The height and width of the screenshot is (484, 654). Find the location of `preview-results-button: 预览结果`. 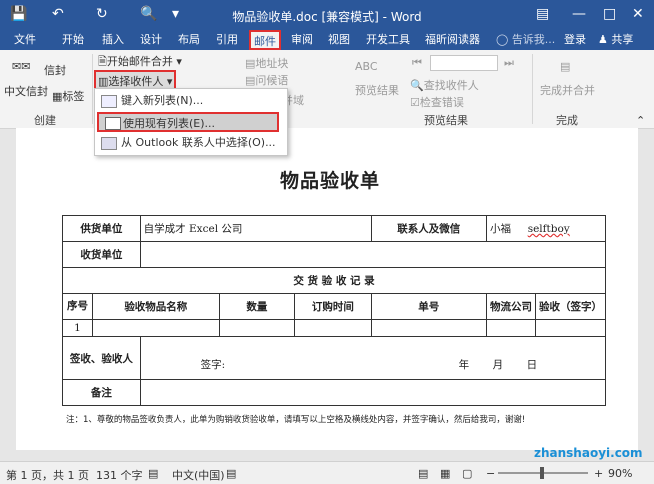

preview-results-button: 预览结果 is located at coordinates (377, 90).